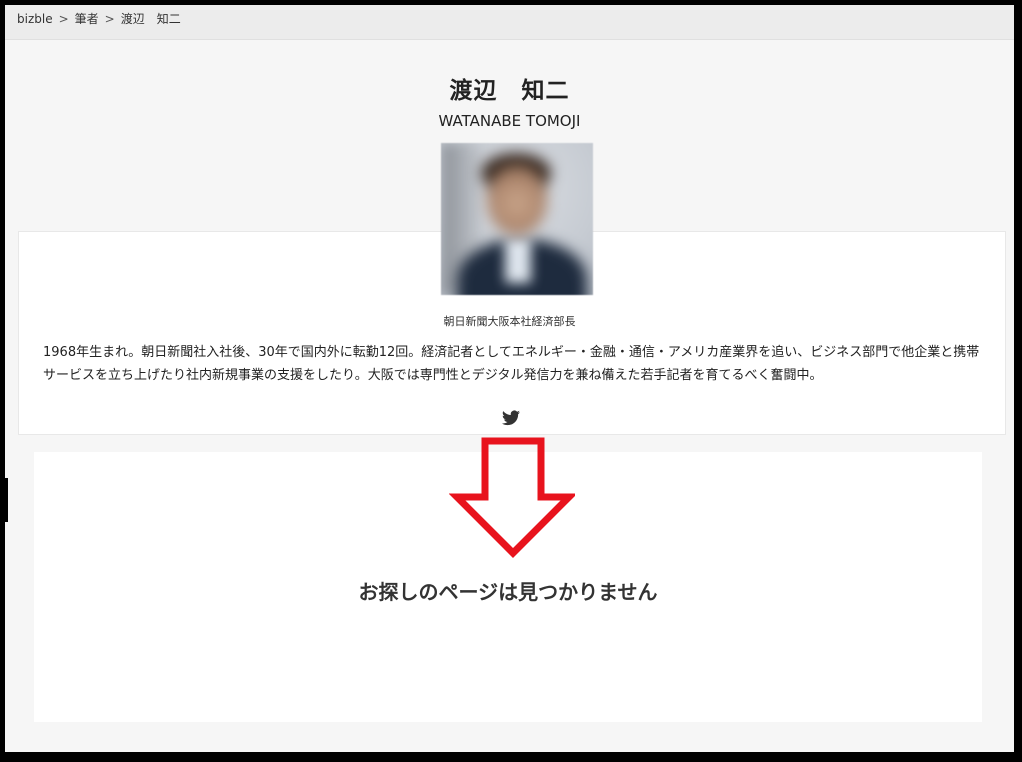  Describe the element at coordinates (509, 91) in the screenshot. I see `author-name: 渡辺 知二` at that location.